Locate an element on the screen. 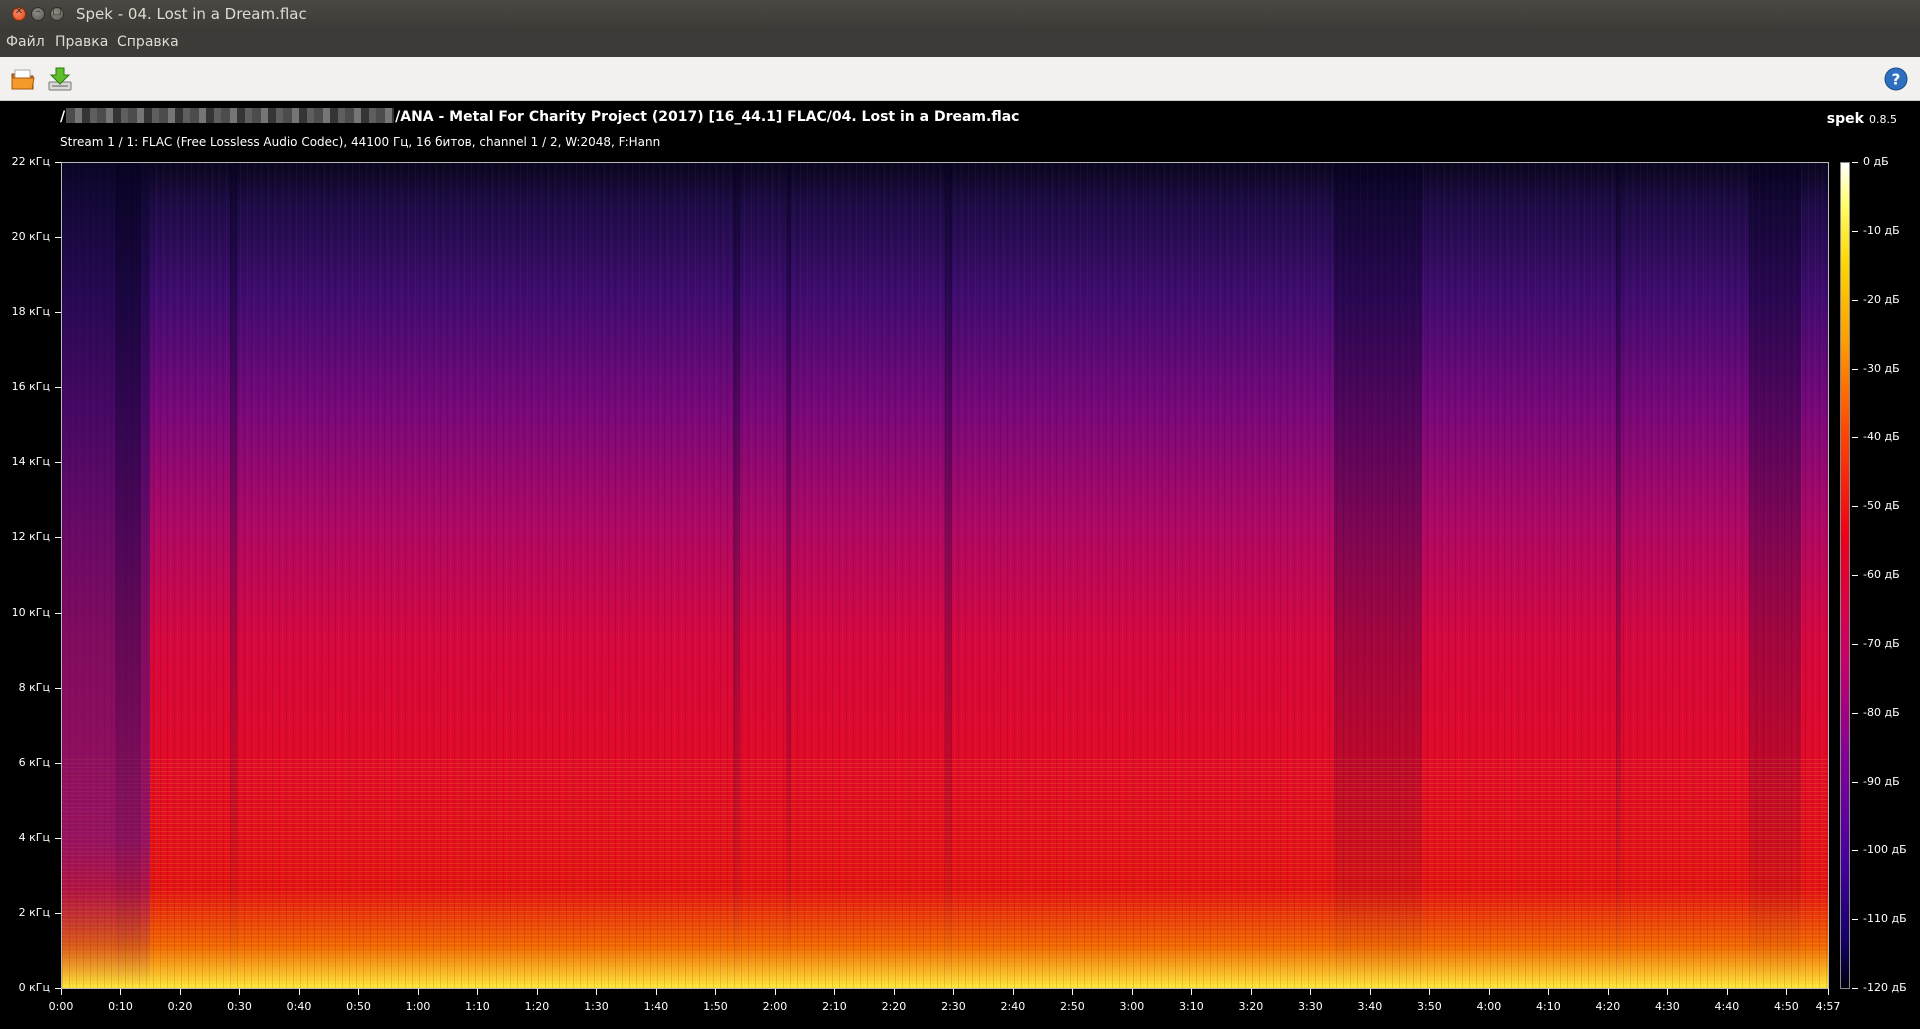 This screenshot has width=1920, height=1029. open-file-icon is located at coordinates (23, 79).